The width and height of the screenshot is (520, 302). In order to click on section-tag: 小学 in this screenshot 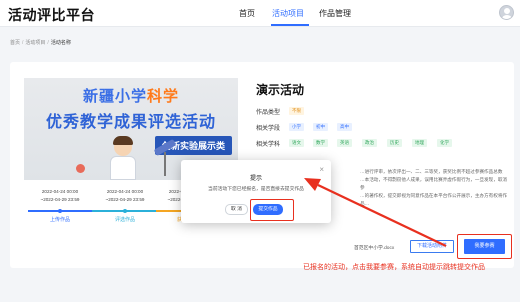, I will do `click(296, 127)`.